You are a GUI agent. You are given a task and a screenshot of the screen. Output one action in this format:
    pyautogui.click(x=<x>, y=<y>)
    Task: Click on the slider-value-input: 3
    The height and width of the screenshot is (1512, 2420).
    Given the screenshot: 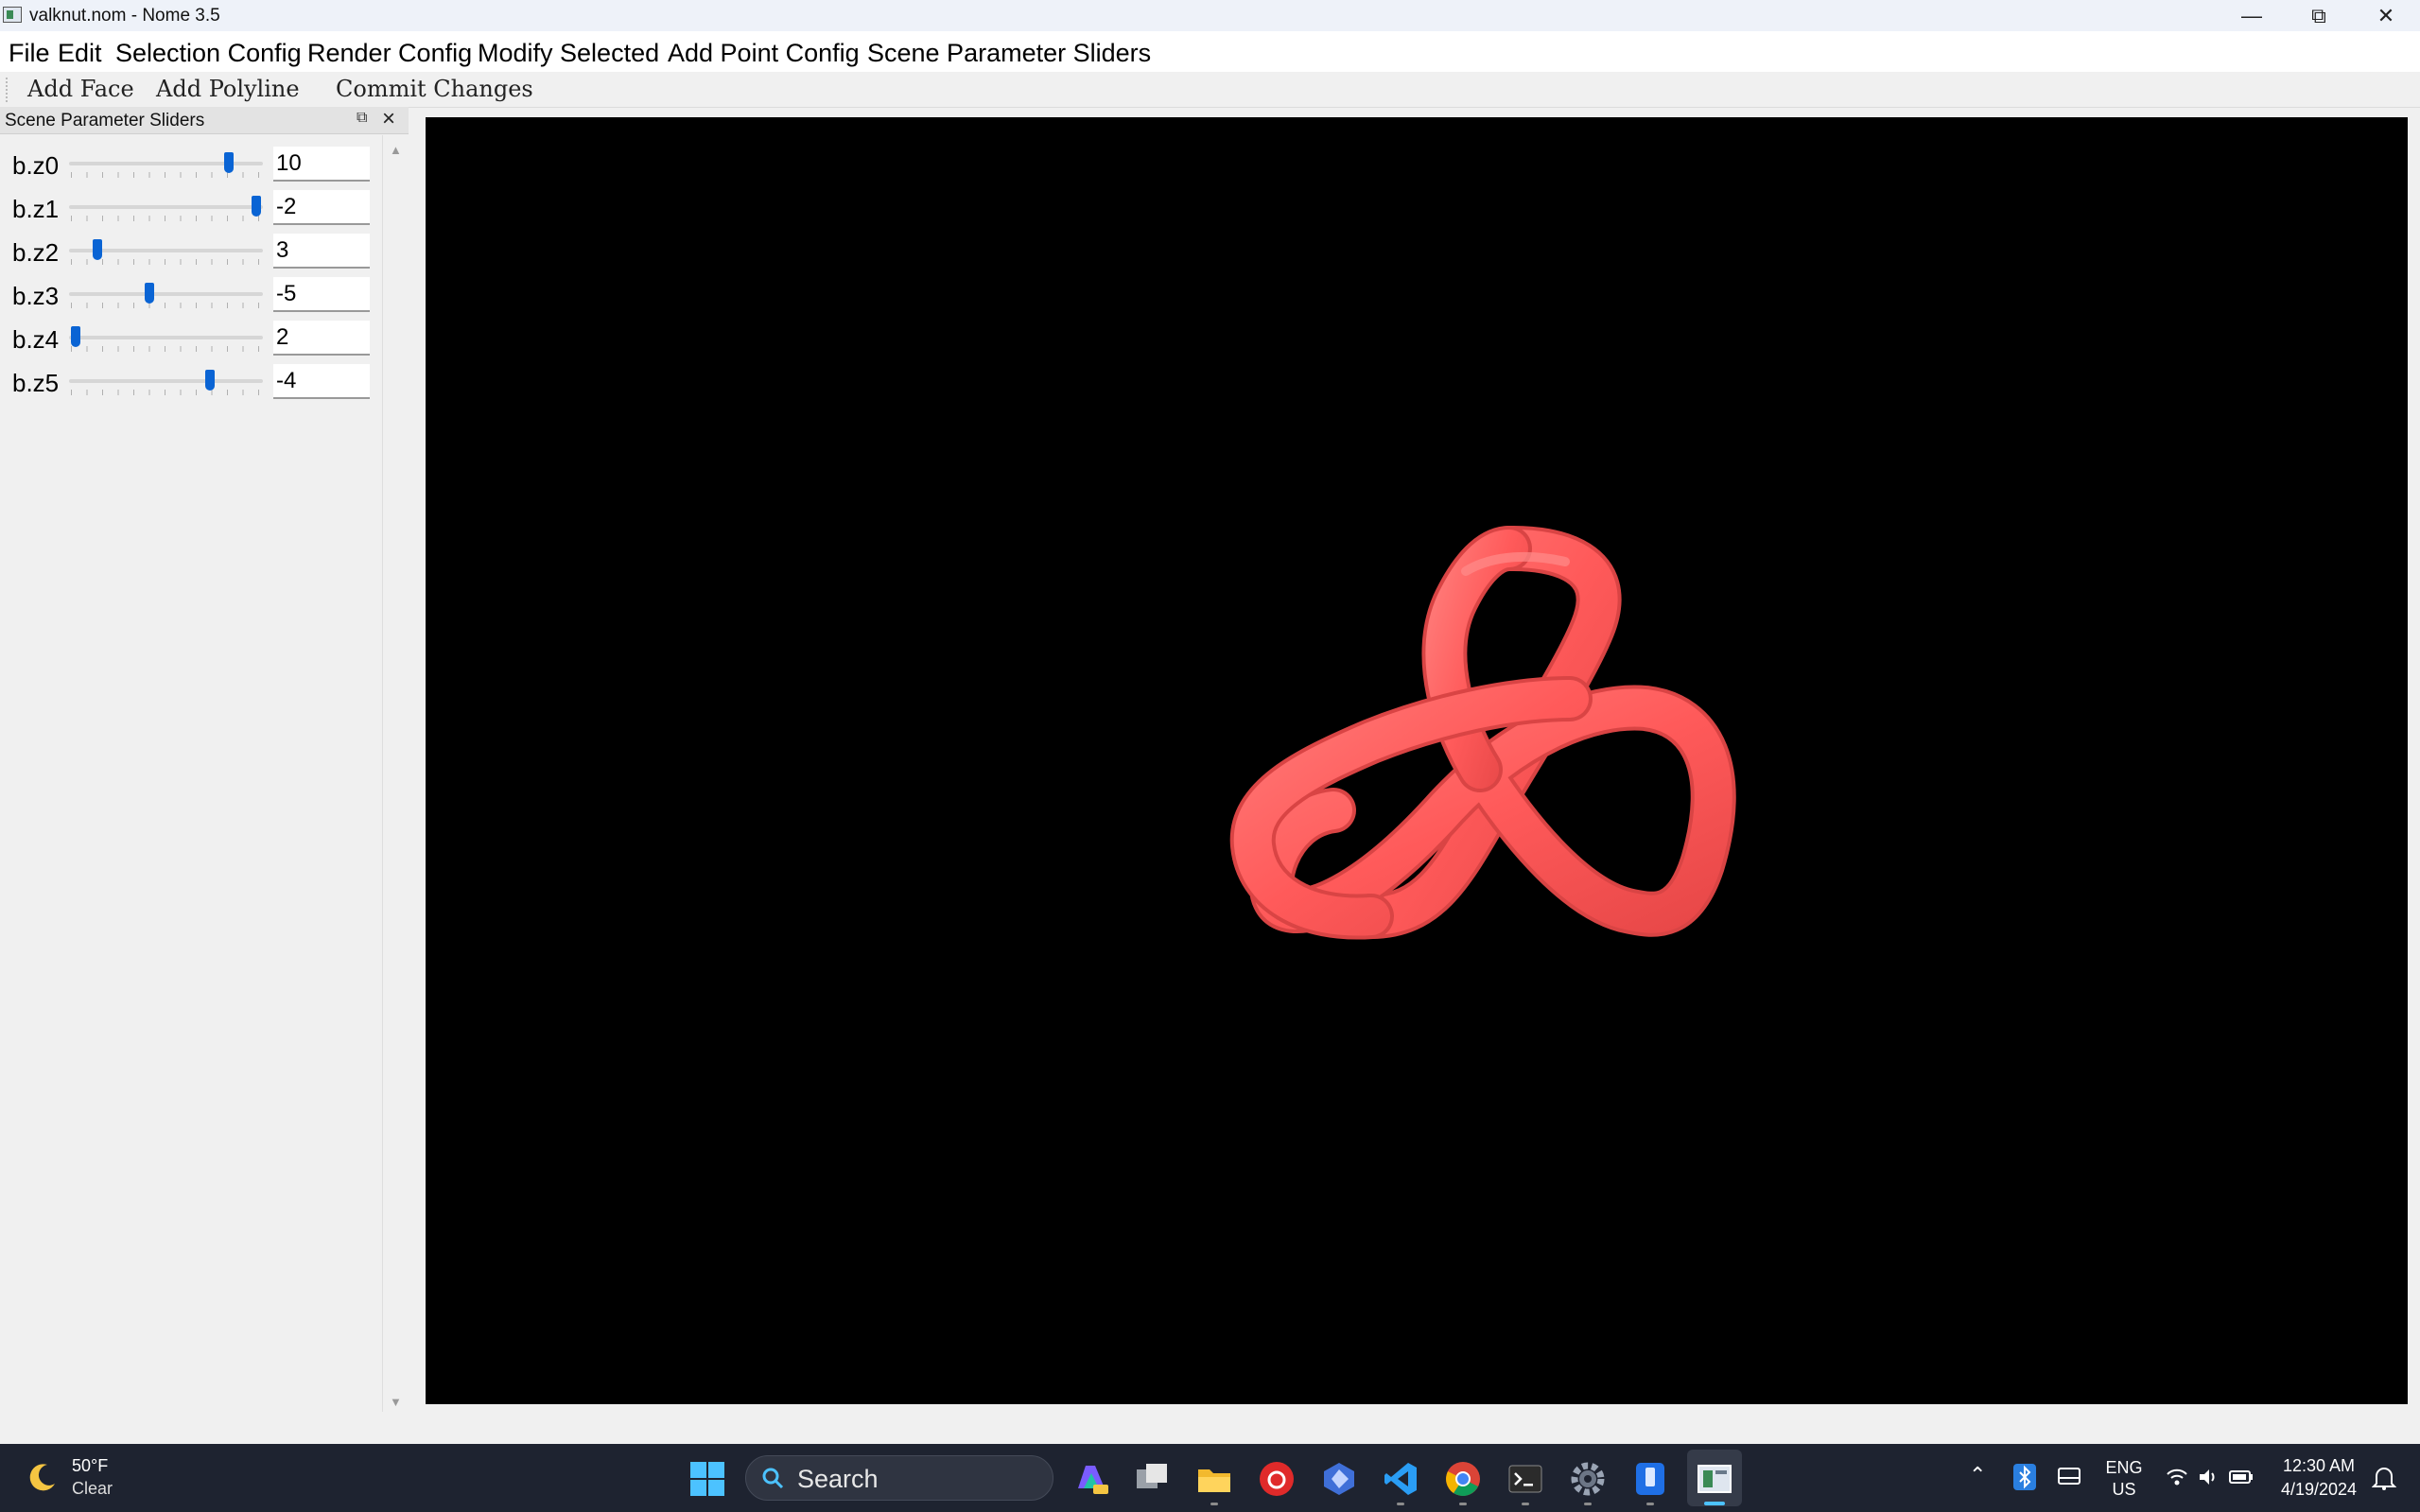 What is the action you would take?
    pyautogui.click(x=321, y=252)
    